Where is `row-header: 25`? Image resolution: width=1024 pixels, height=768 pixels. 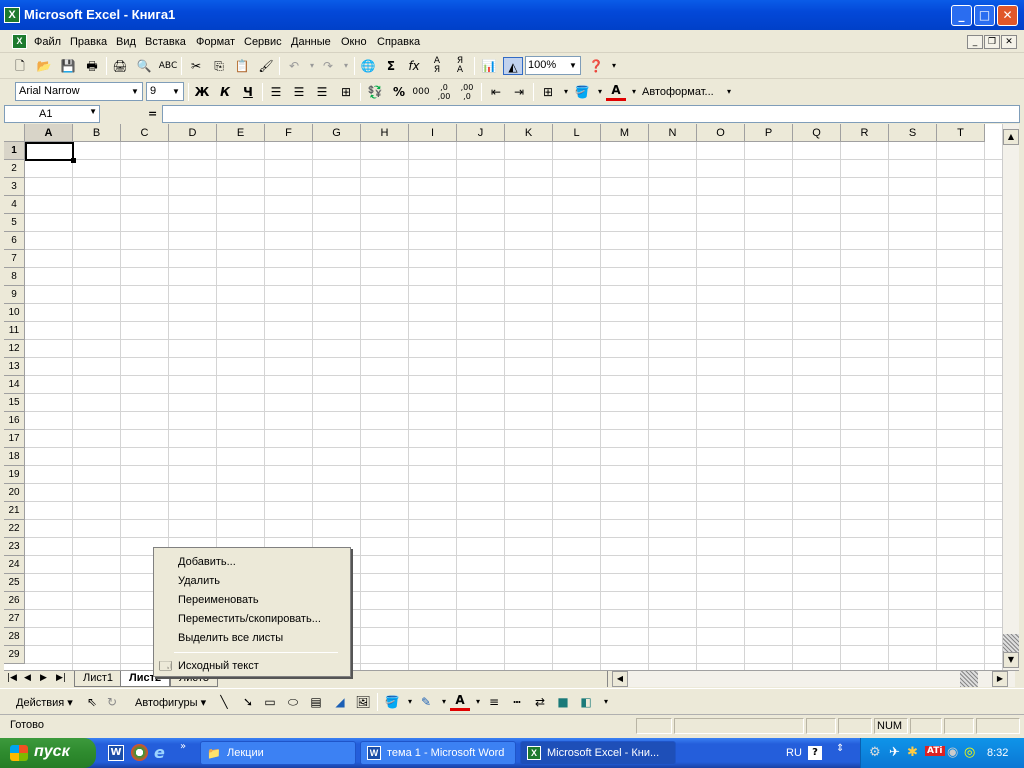 row-header: 25 is located at coordinates (14, 583).